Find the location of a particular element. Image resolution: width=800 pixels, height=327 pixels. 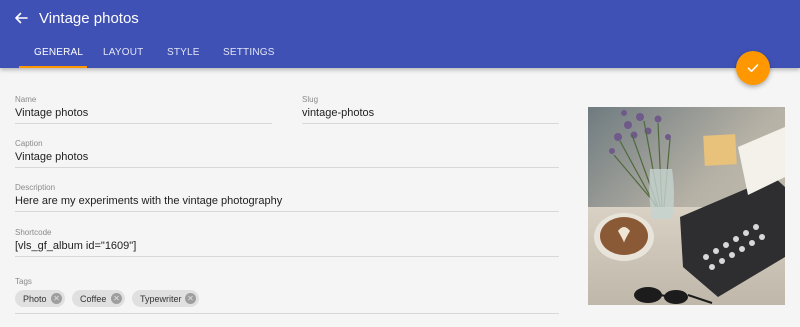

tab-settings: SETTINGS is located at coordinates (249, 52).